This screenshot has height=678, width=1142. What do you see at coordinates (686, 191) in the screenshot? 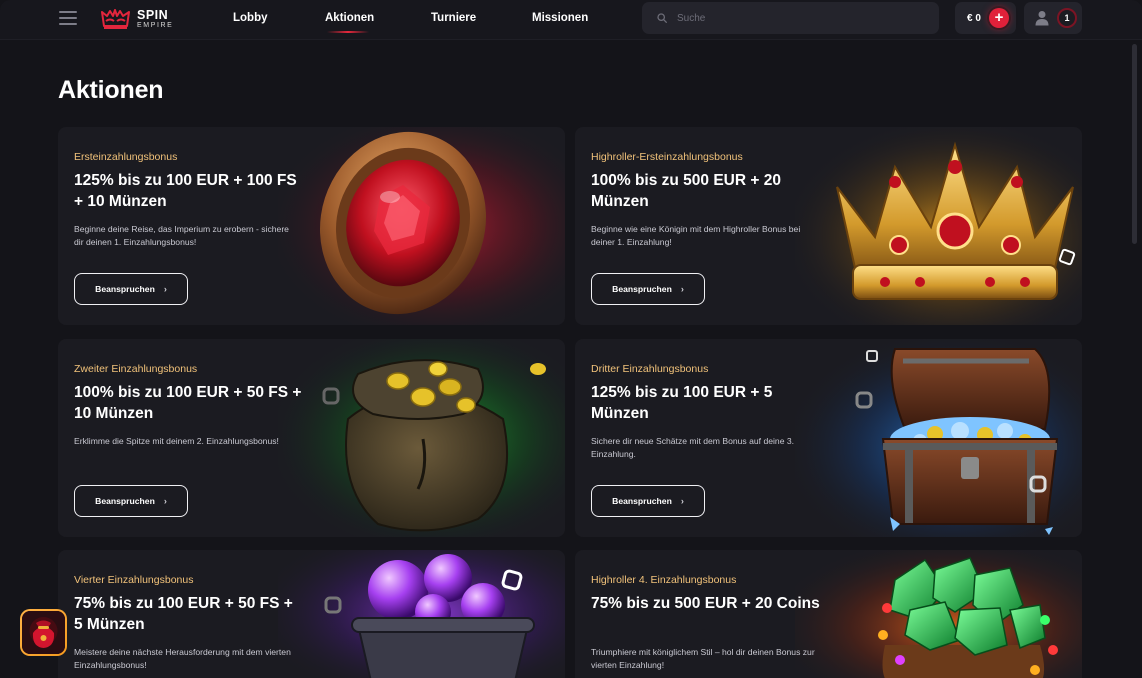
I see `promo-title: 100% bis zu 500 EUR + 20 Münzen` at bounding box center [686, 191].